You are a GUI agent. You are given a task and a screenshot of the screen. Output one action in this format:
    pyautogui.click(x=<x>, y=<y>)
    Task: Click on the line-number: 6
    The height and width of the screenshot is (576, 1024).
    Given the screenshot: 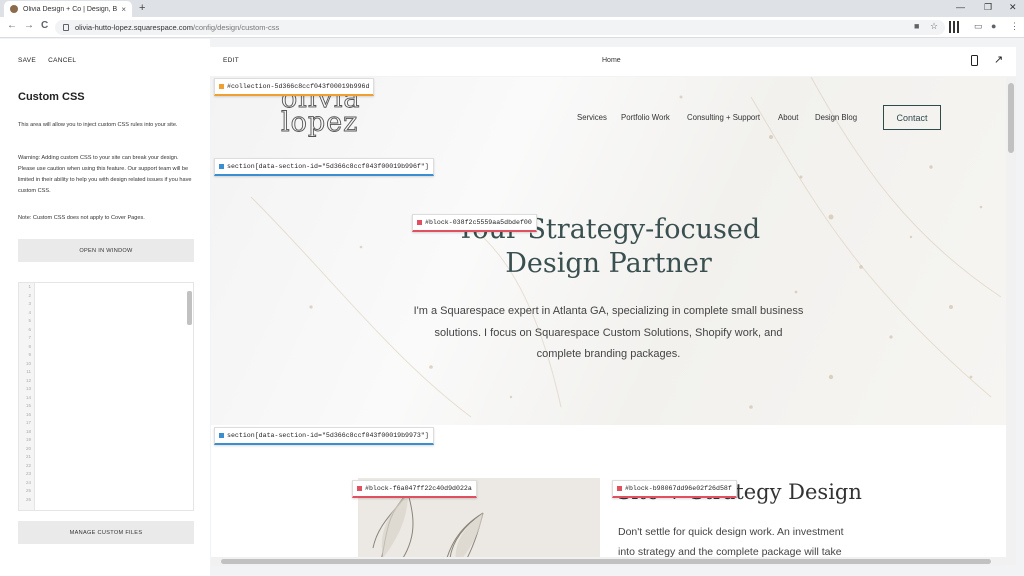 What is the action you would take?
    pyautogui.click(x=29, y=329)
    